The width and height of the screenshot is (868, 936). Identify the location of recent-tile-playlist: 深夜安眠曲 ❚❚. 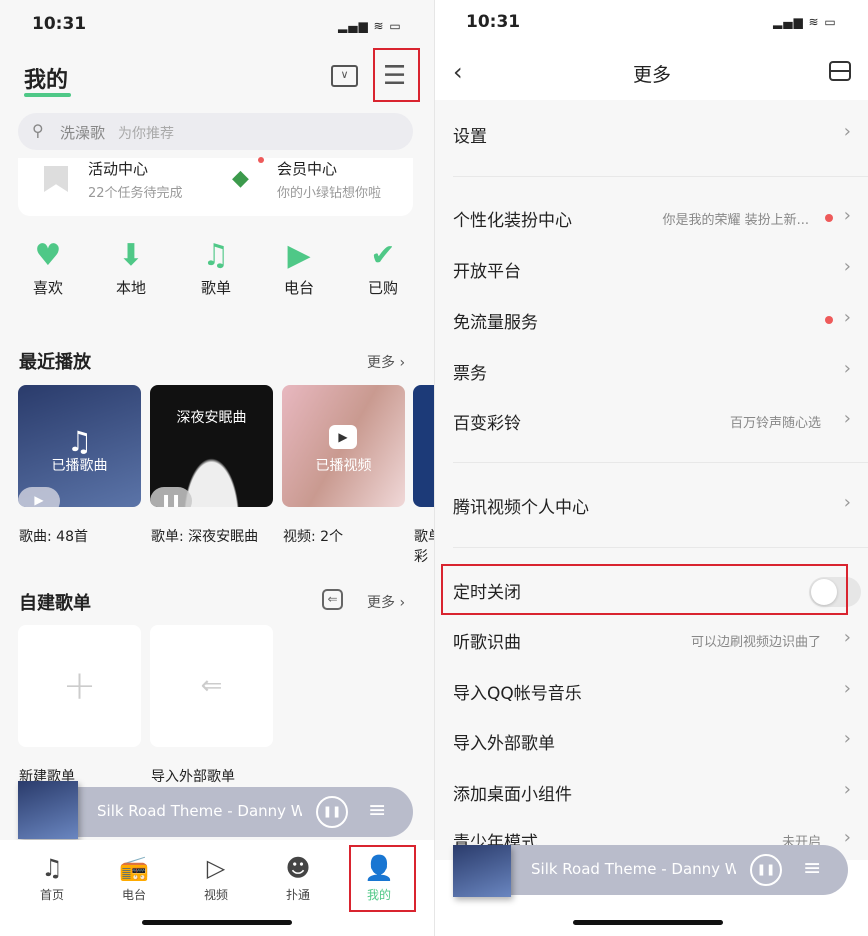
(211, 446).